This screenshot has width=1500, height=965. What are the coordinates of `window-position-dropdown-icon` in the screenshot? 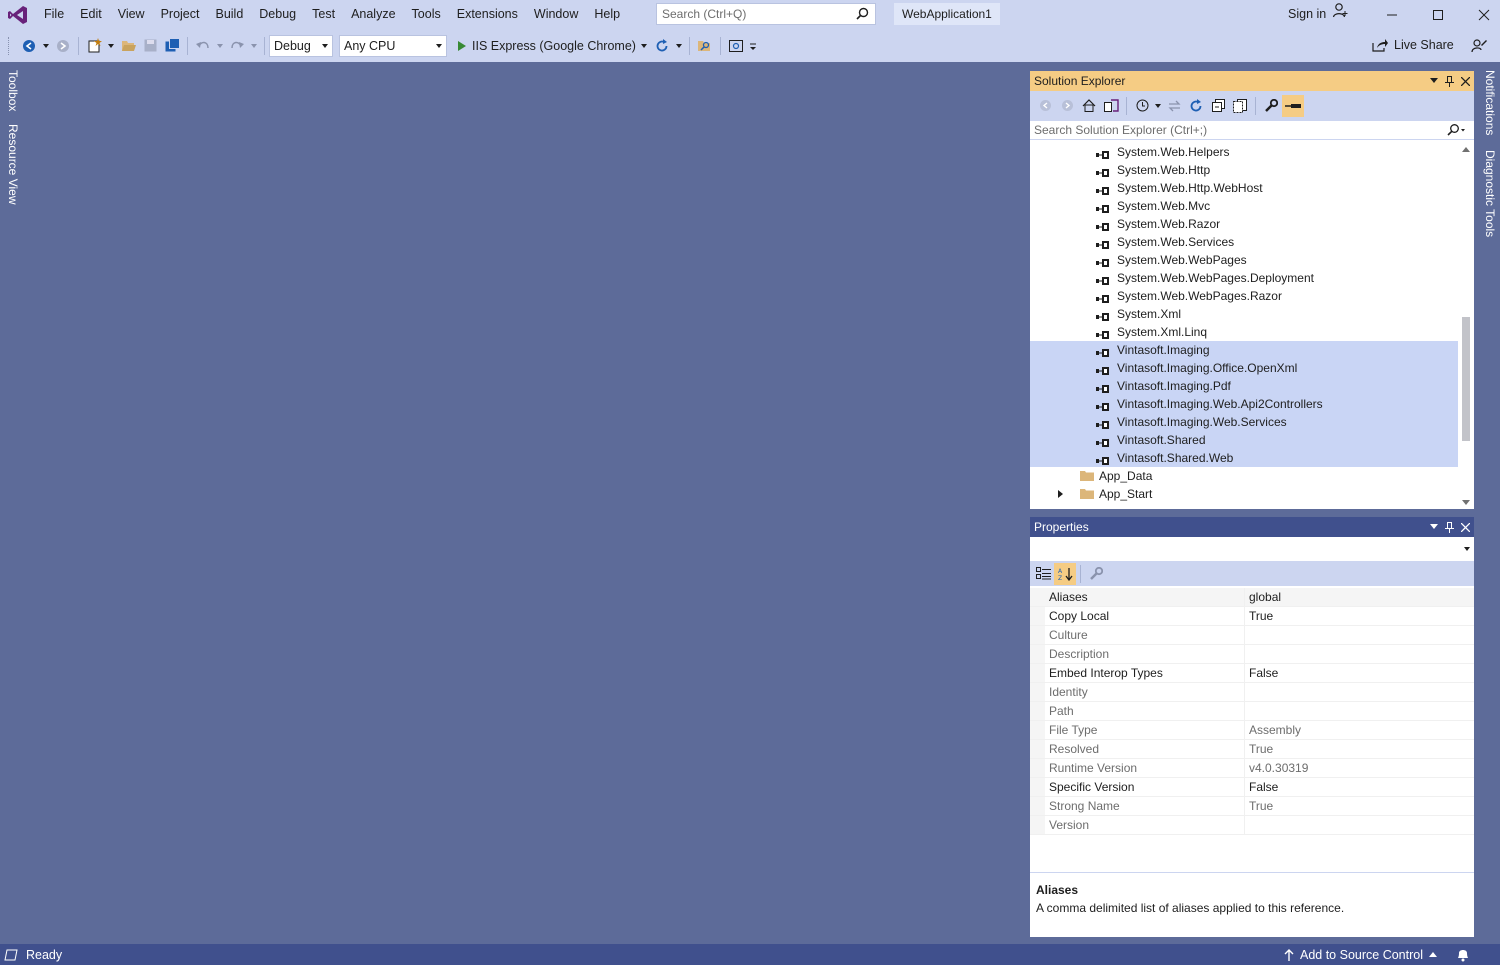 It's located at (1434, 81).